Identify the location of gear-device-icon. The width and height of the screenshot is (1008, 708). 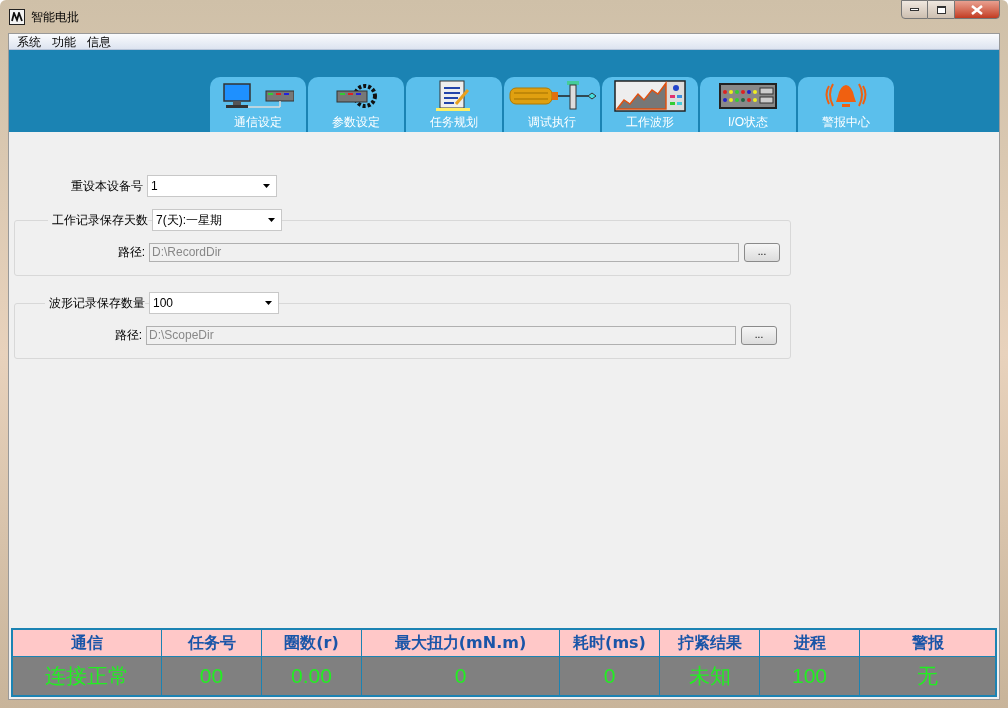
(356, 96).